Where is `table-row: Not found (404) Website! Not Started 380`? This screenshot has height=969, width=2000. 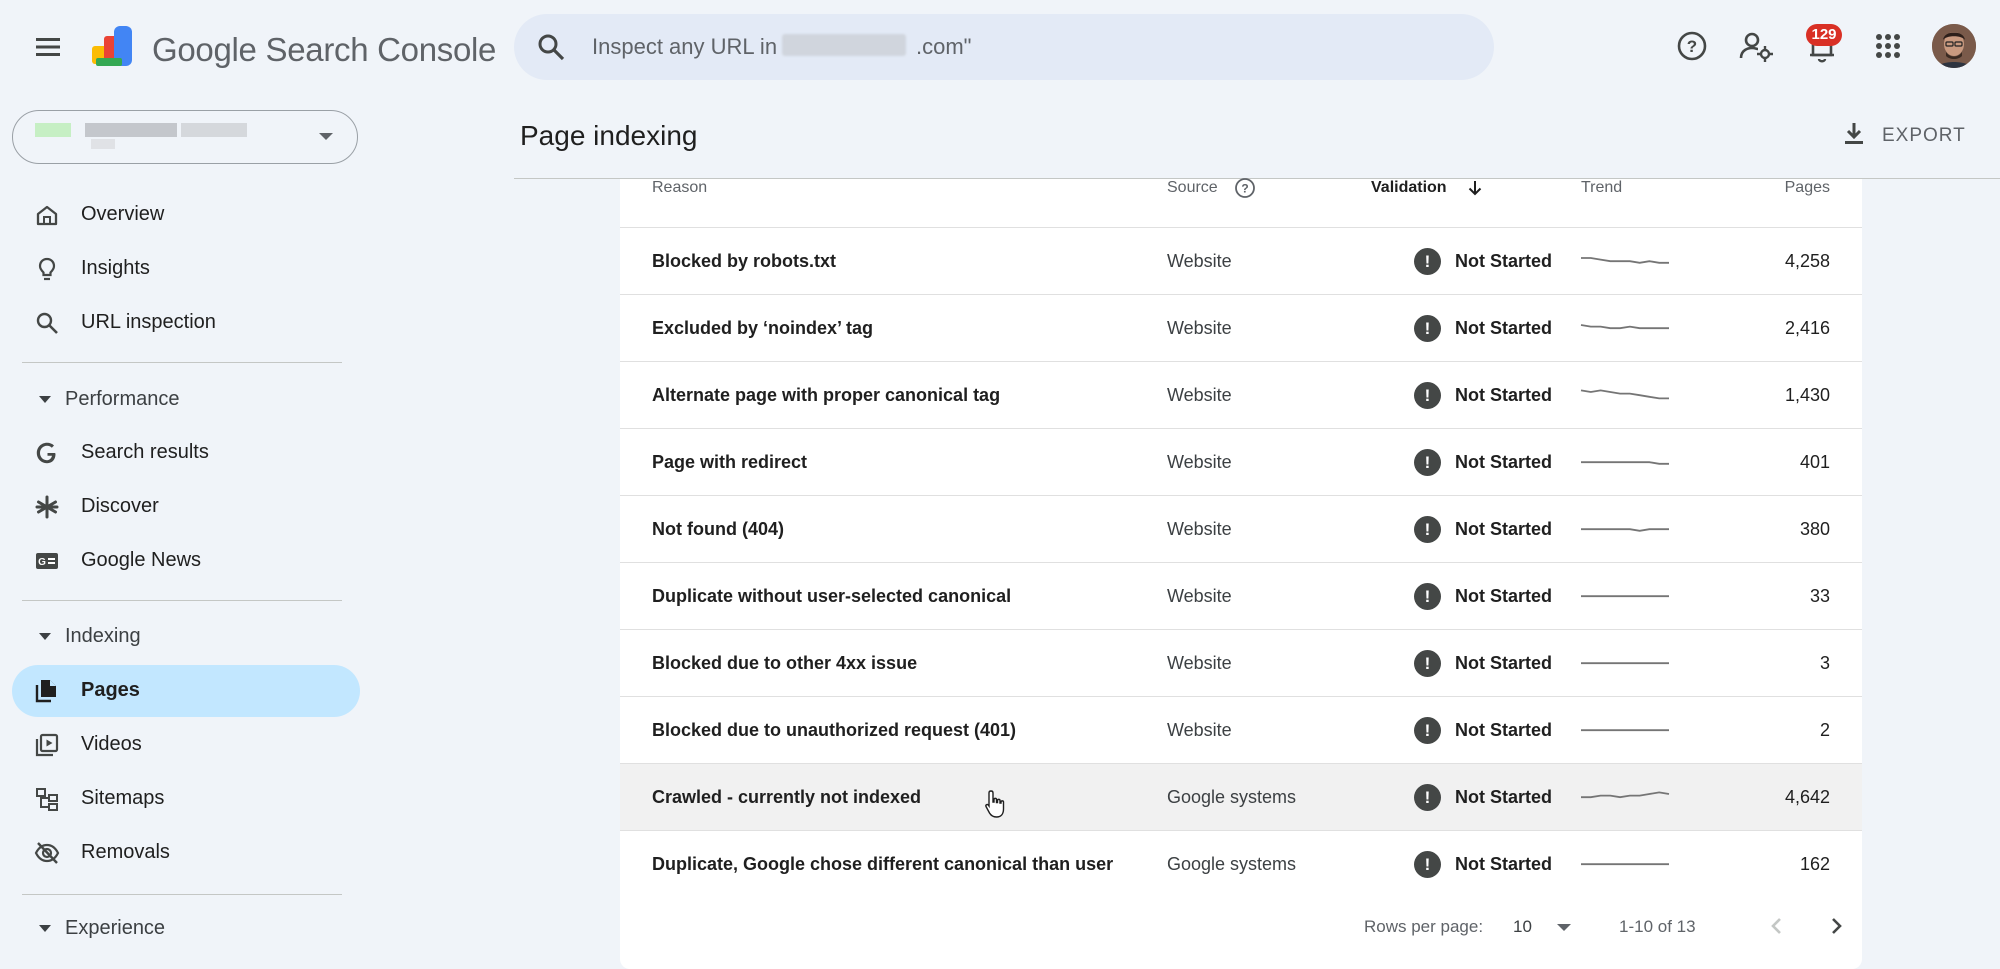 table-row: Not found (404) Website! Not Started 380 is located at coordinates (1241, 529).